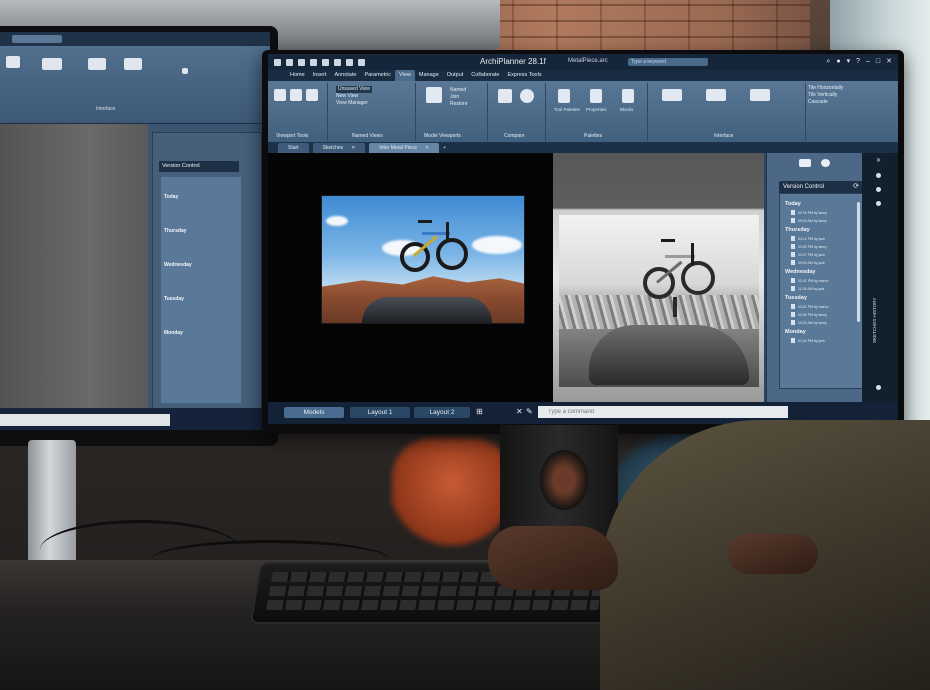 Image resolution: width=930 pixels, height=690 pixels. What do you see at coordinates (442, 412) in the screenshot?
I see `tab-layout-2: Layout 2` at bounding box center [442, 412].